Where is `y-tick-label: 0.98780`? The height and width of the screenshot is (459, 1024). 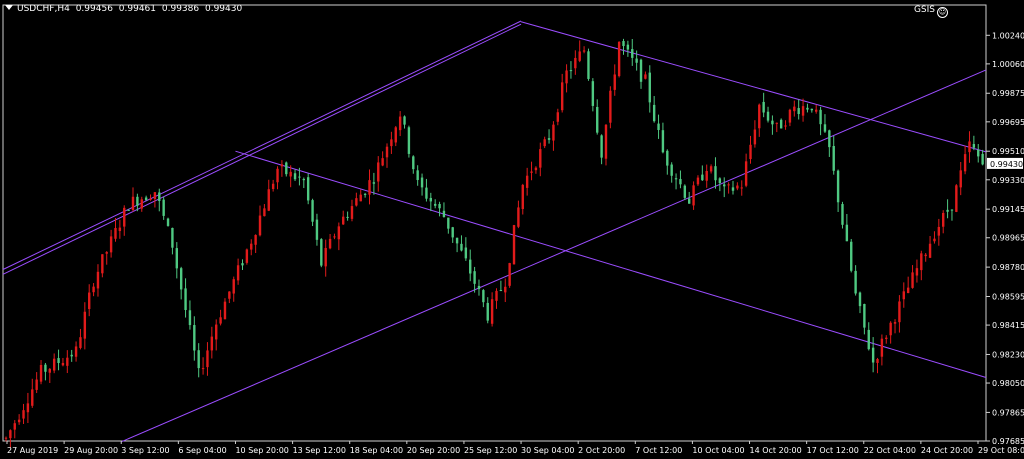 y-tick-label: 0.98780 is located at coordinates (1008, 267).